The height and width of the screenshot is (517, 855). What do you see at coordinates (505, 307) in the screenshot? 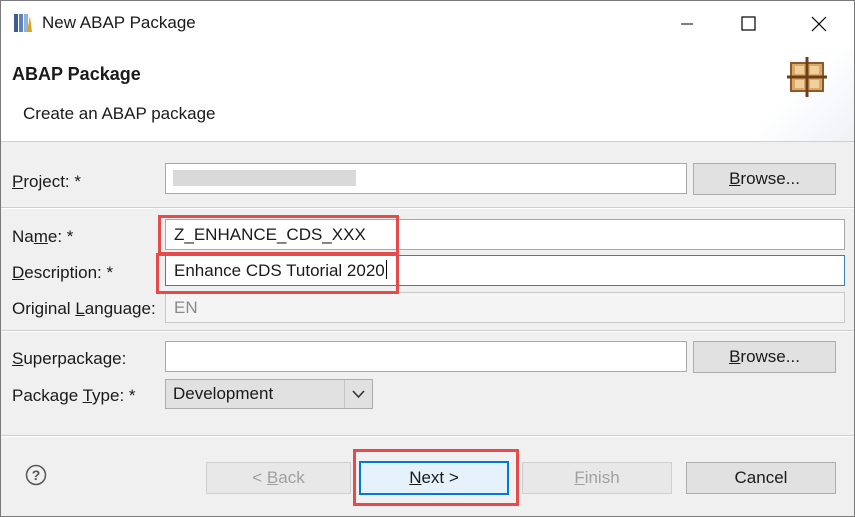
I see `original-language-field: EN` at bounding box center [505, 307].